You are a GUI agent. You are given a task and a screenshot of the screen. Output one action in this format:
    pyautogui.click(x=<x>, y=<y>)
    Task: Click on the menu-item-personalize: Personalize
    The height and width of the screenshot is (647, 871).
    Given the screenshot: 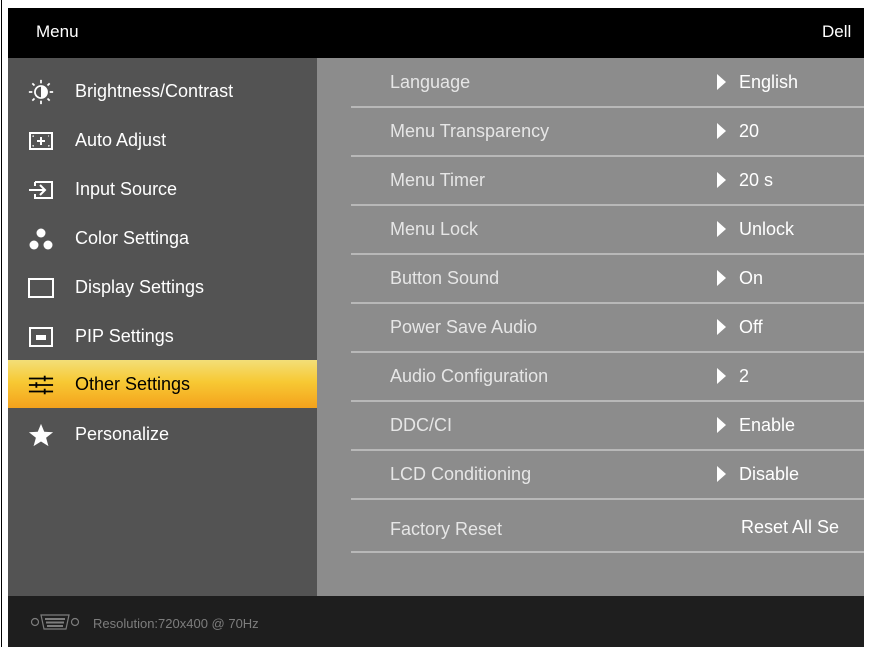 What is the action you would take?
    pyautogui.click(x=162, y=434)
    